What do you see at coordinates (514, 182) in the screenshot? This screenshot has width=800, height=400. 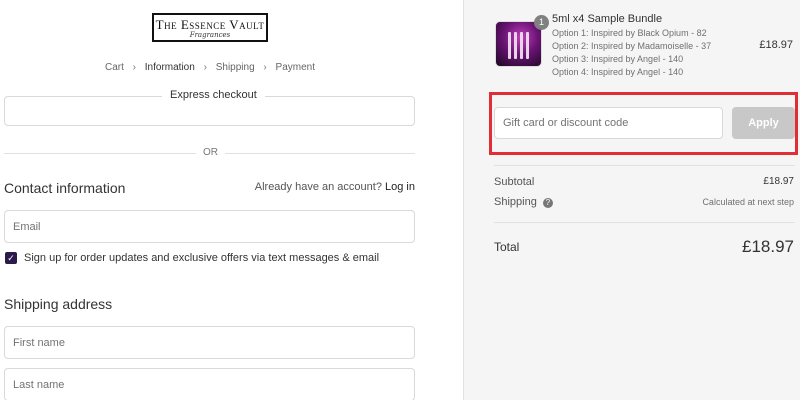 I see `subtotal-label: Subtotal` at bounding box center [514, 182].